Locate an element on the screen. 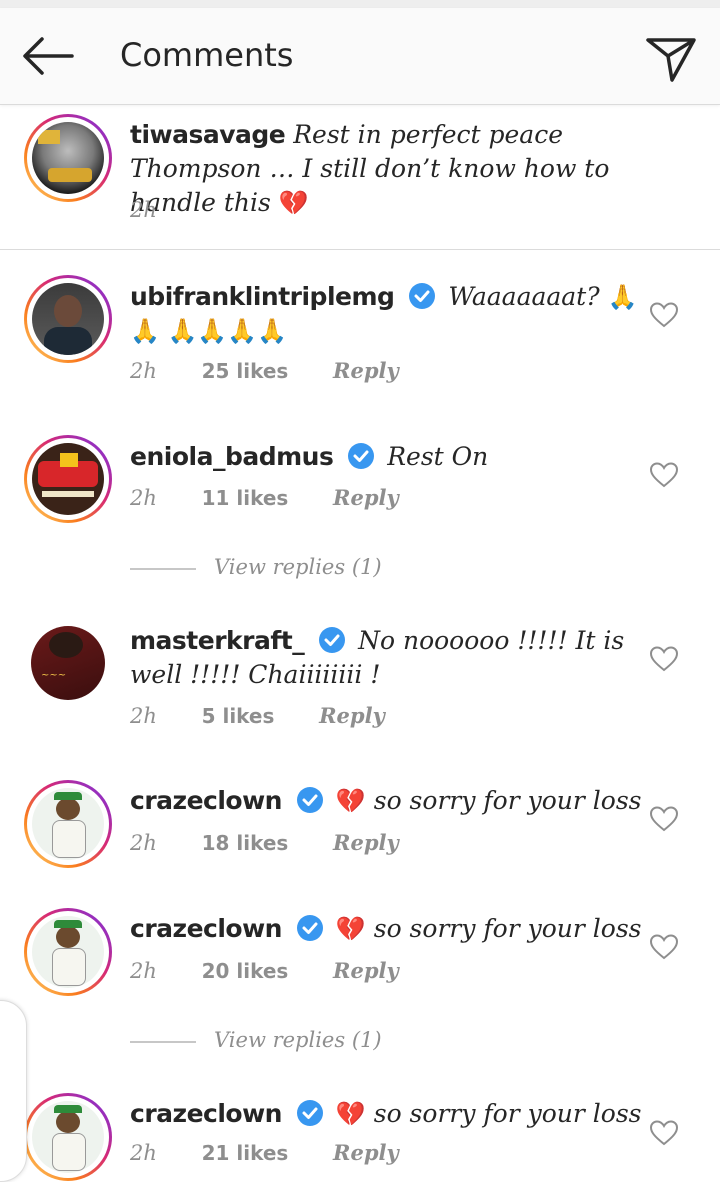 The width and height of the screenshot is (720, 1182). comment-meta: 2h 21 likes Reply is located at coordinates (283, 1152).